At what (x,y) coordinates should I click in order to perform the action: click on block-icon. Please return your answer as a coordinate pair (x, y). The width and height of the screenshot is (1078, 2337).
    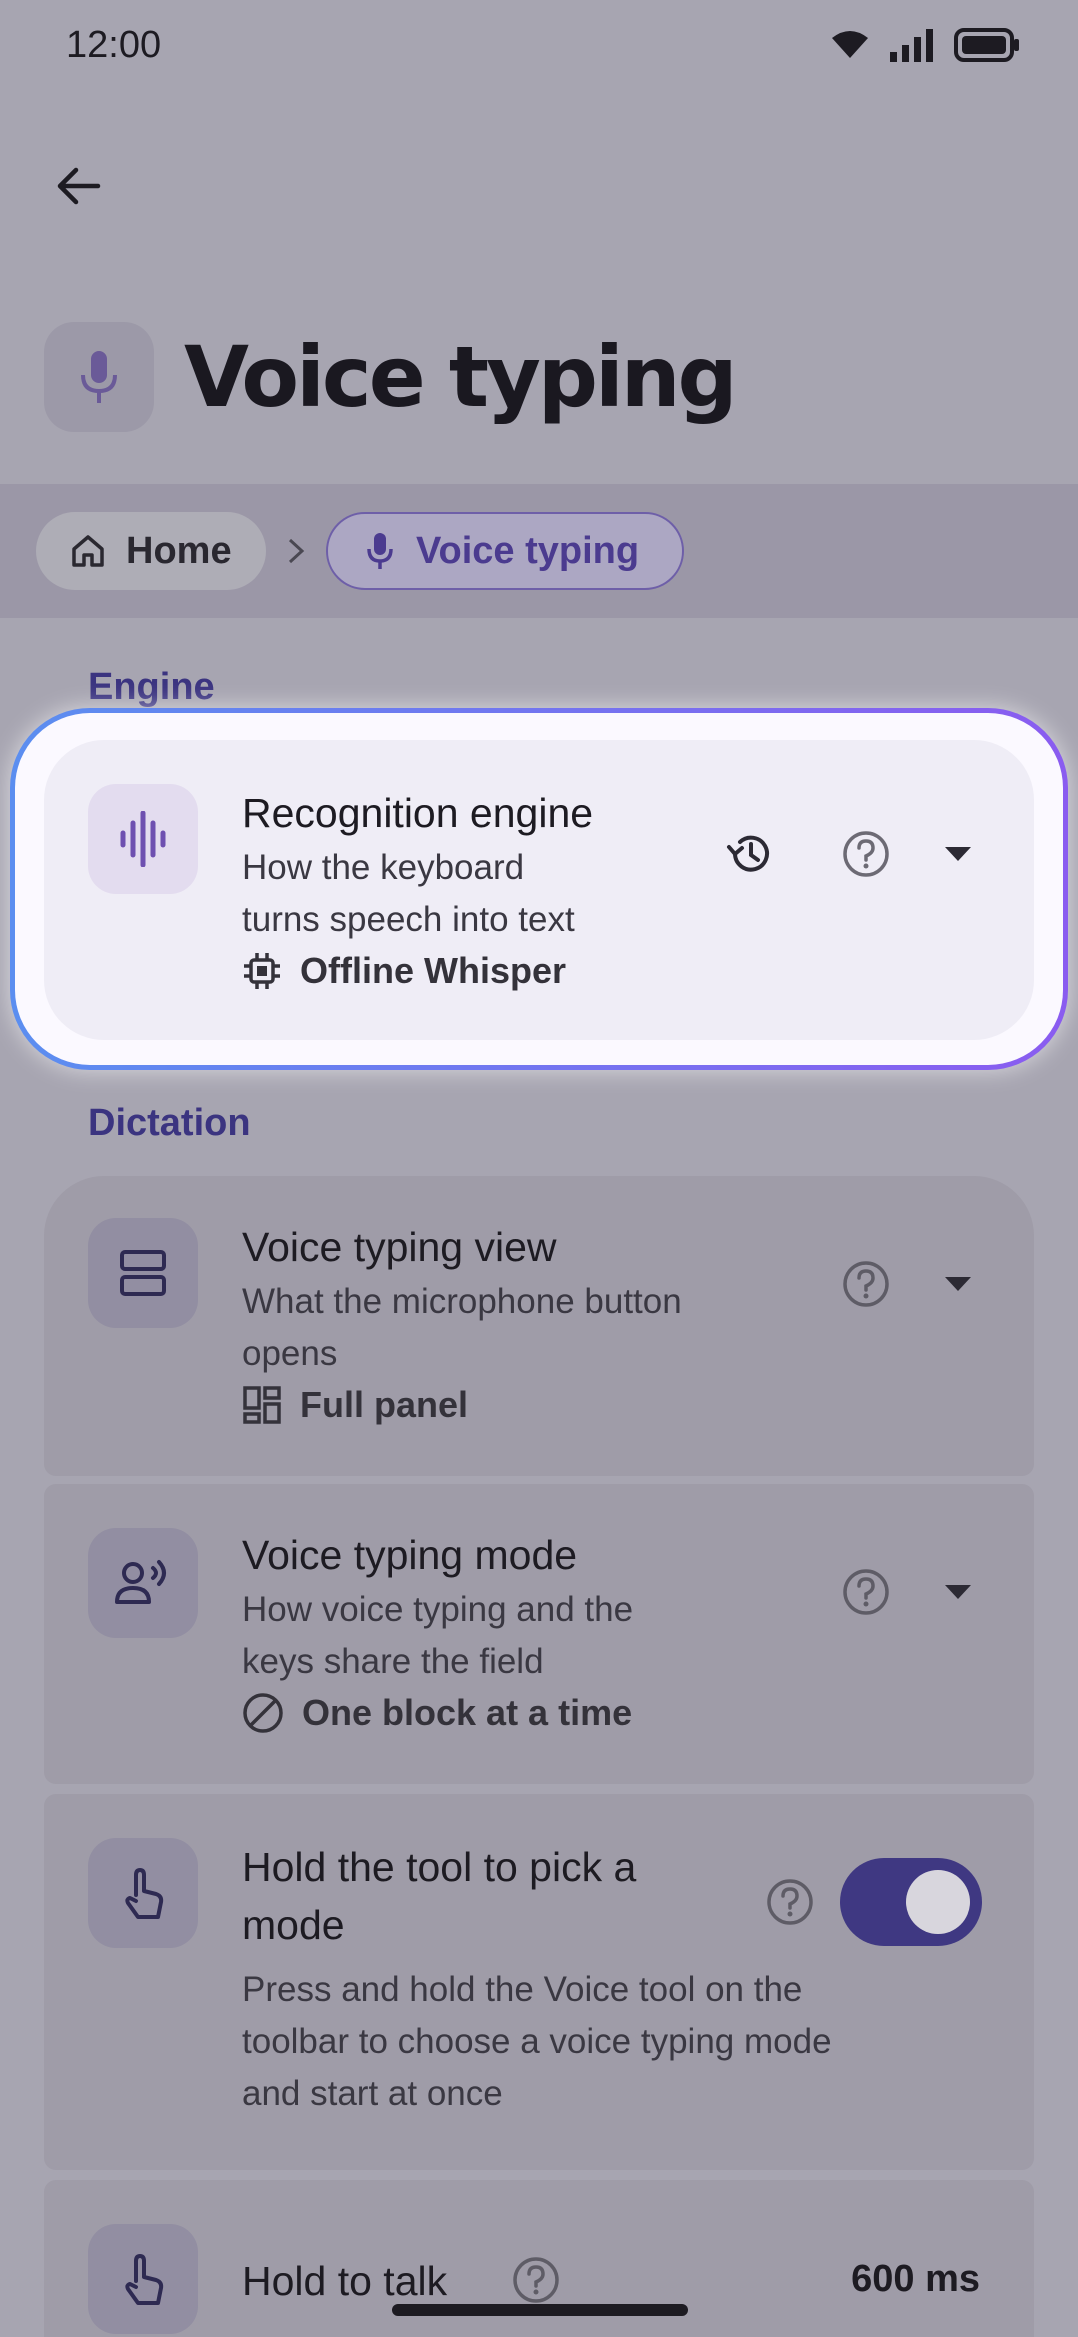
    Looking at the image, I should click on (263, 1713).